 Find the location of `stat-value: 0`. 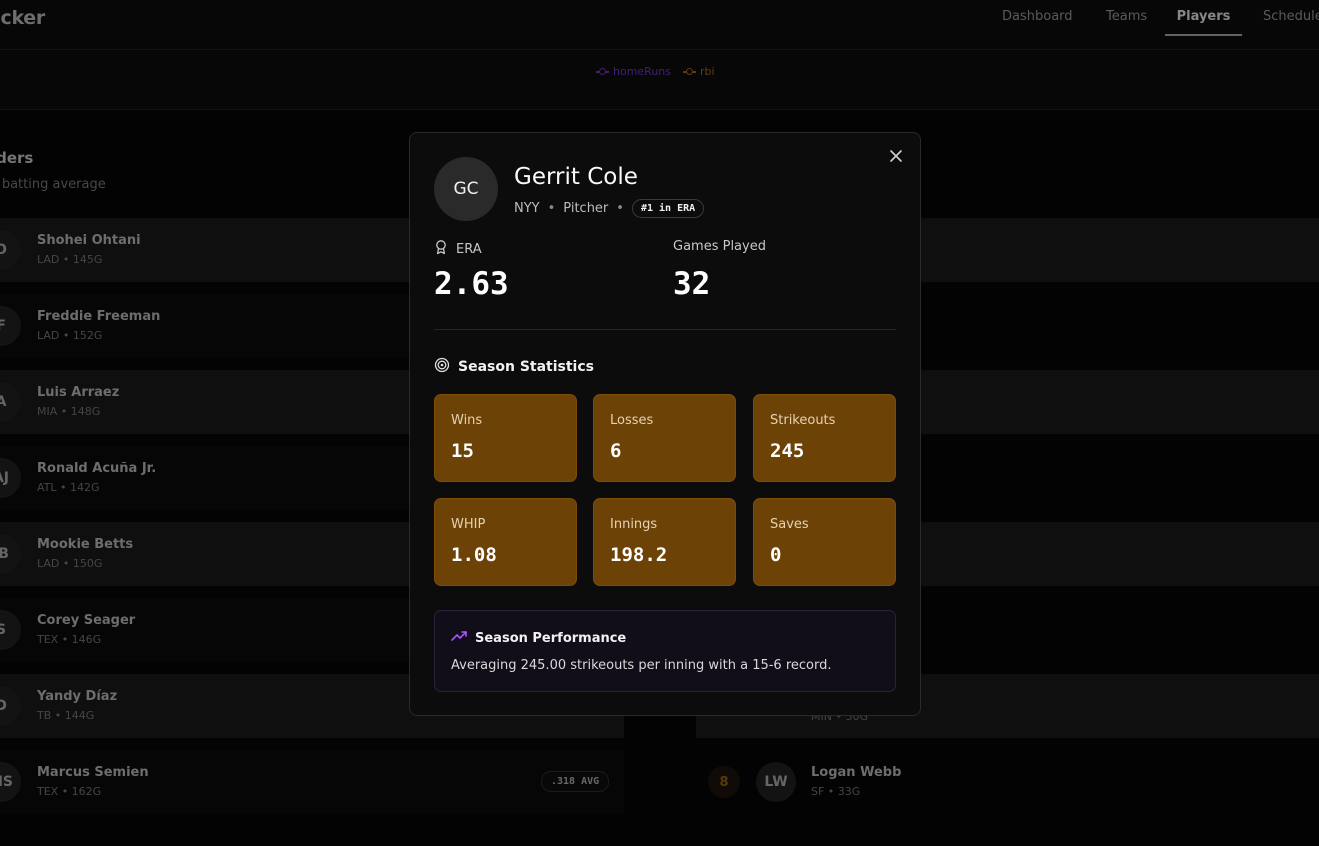

stat-value: 0 is located at coordinates (776, 555).